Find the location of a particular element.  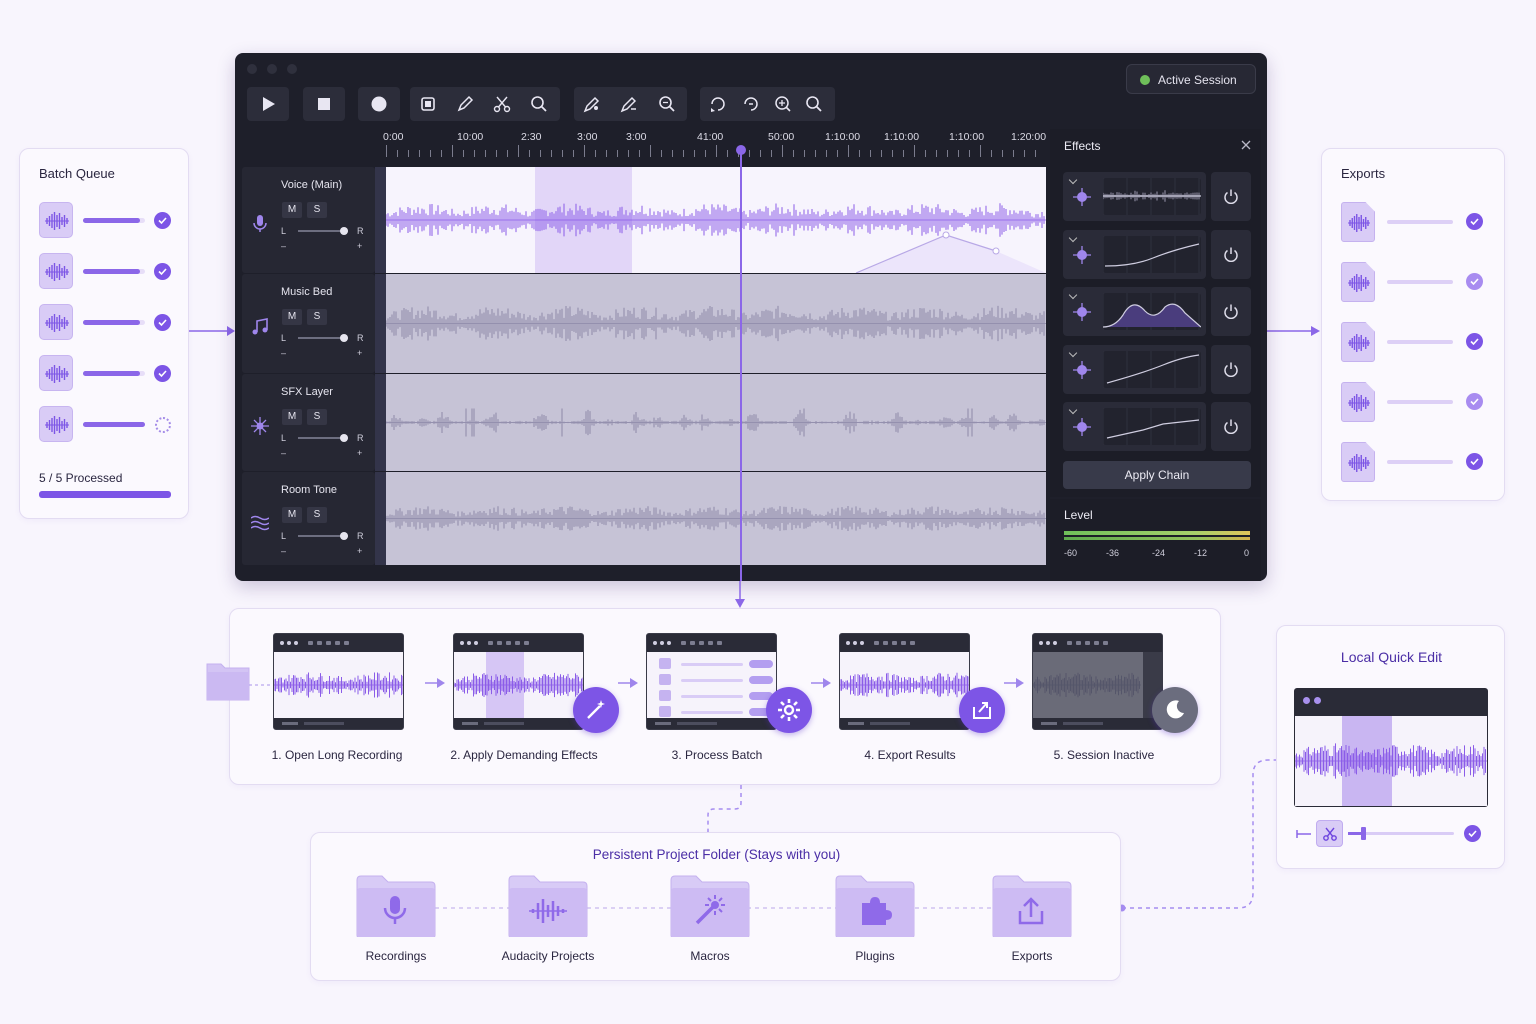

window-maximize-dot is located at coordinates (292, 69).